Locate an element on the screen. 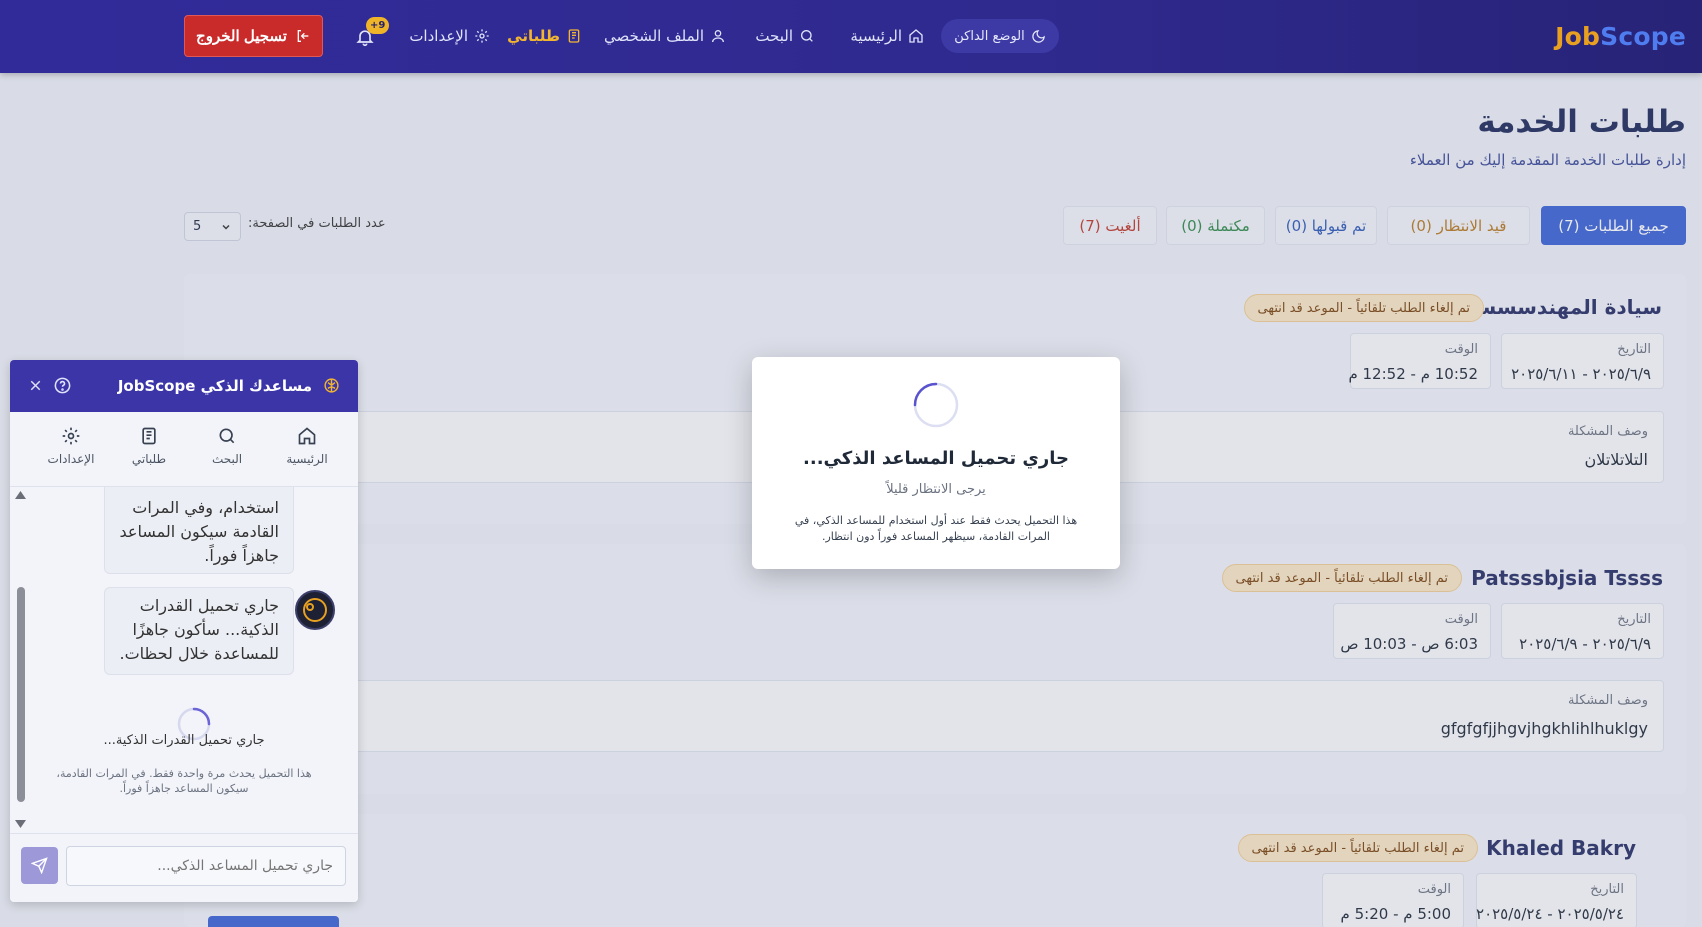 Image resolution: width=1702 pixels, height=927 pixels. logout-label: تسجيل الخروج is located at coordinates (241, 36).